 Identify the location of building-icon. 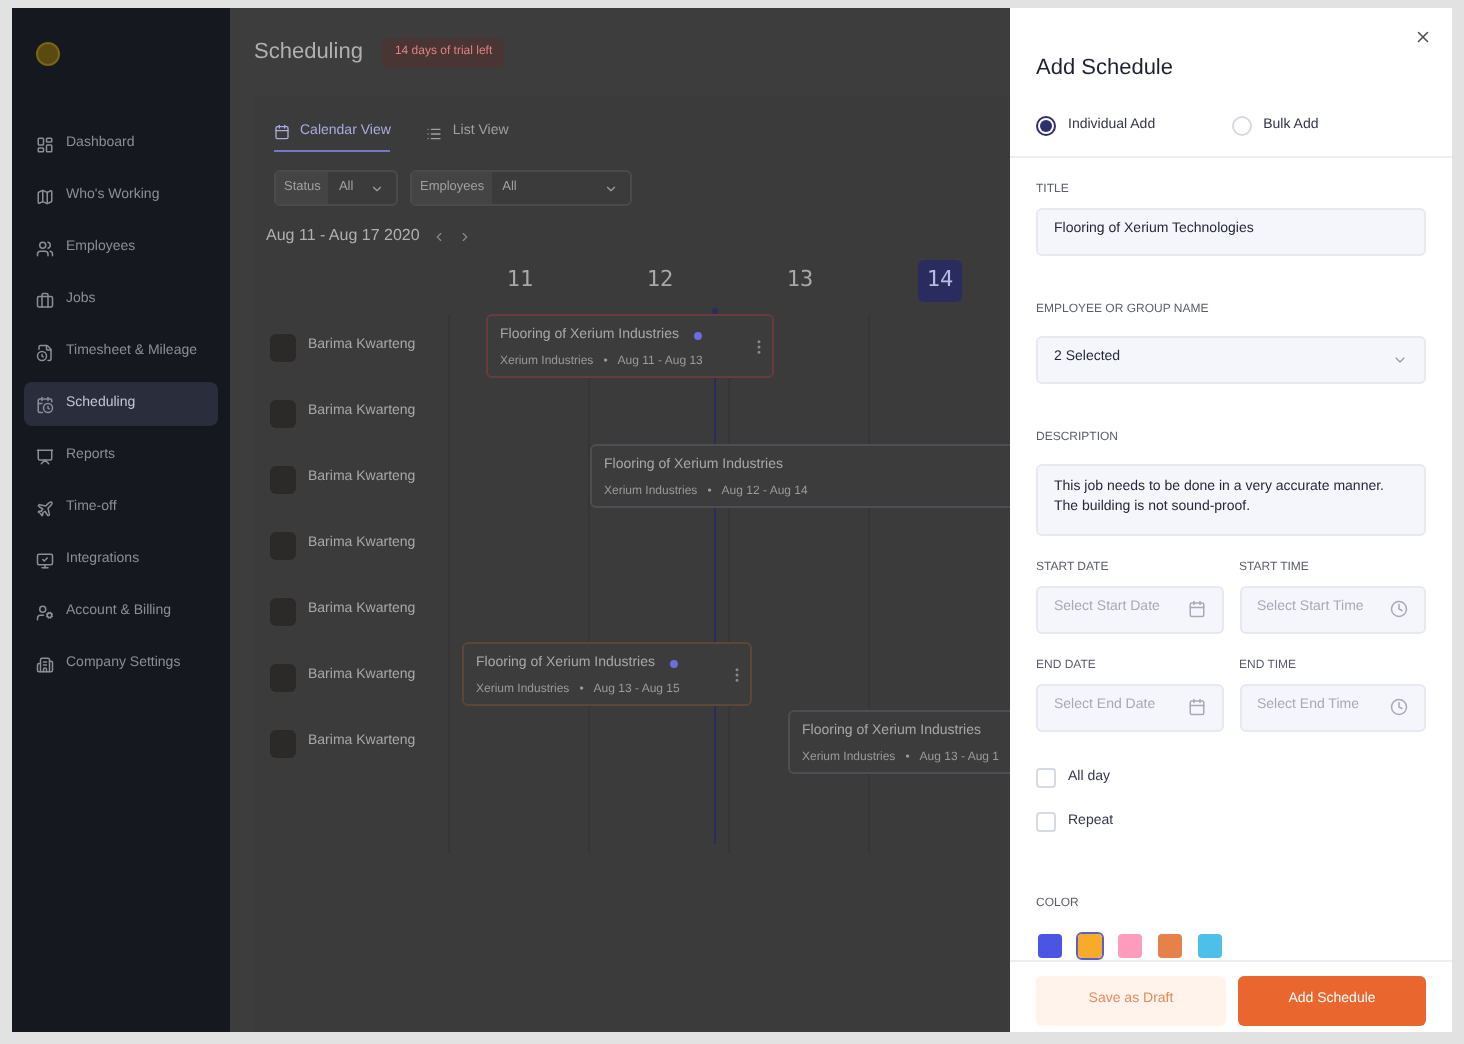
(45, 664).